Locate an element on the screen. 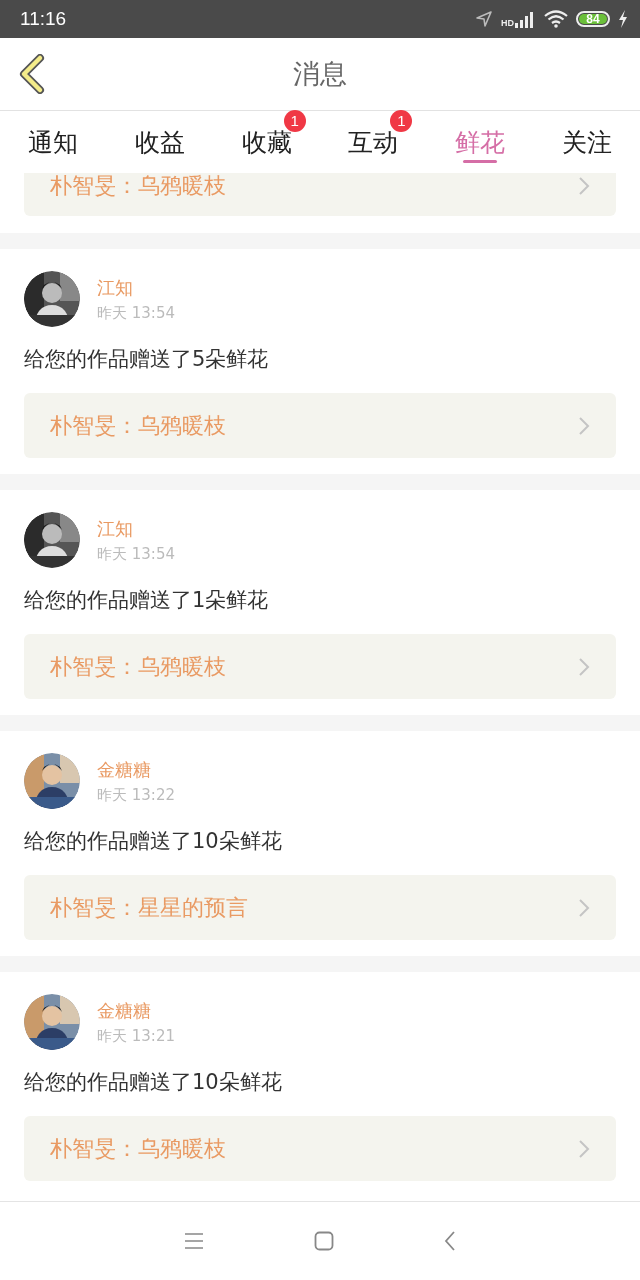  charging-icon is located at coordinates (623, 19).